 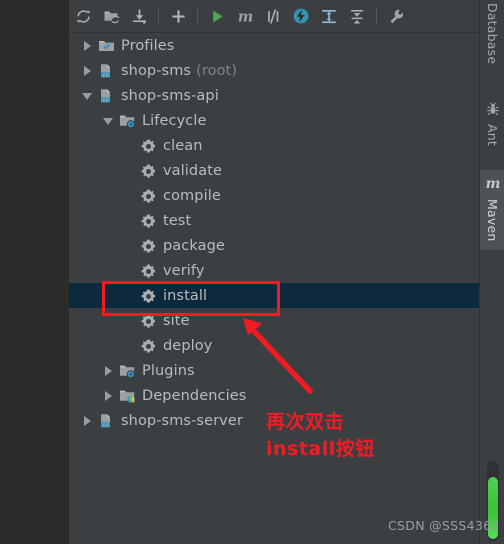 What do you see at coordinates (274, 320) in the screenshot?
I see `tree-row-site: site` at bounding box center [274, 320].